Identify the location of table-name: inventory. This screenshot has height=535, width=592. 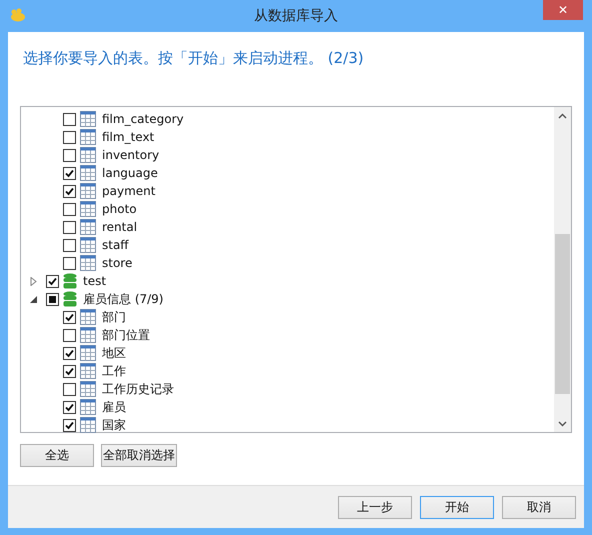
(131, 155).